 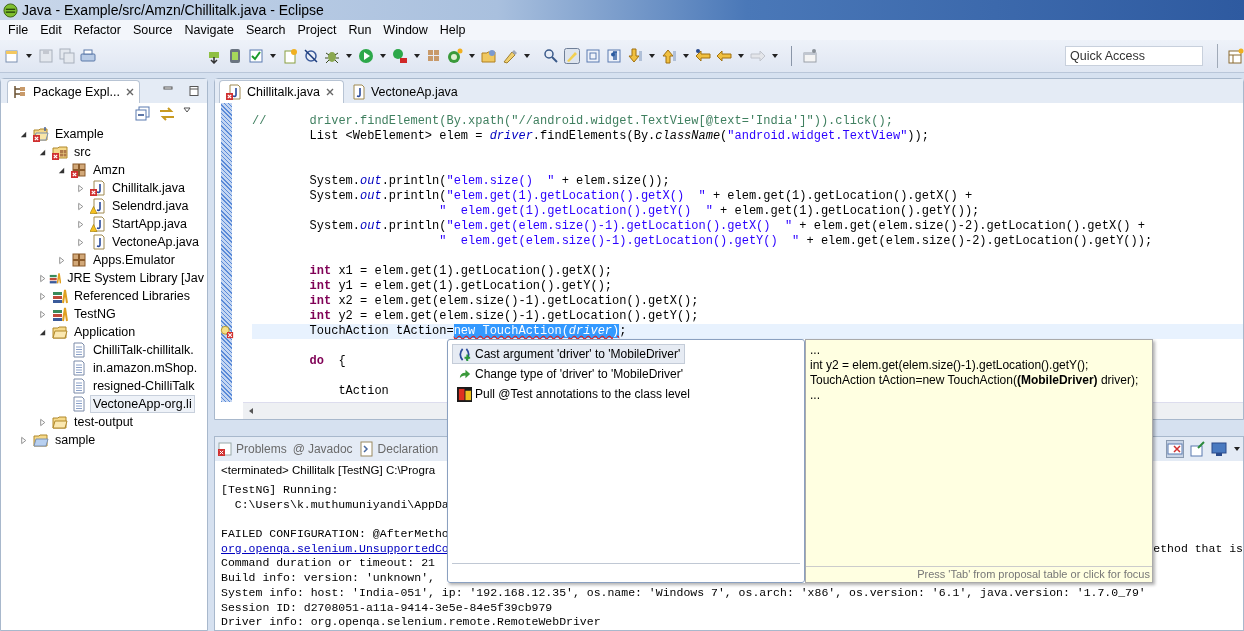 I want to click on back-icon, so click(x=724, y=56).